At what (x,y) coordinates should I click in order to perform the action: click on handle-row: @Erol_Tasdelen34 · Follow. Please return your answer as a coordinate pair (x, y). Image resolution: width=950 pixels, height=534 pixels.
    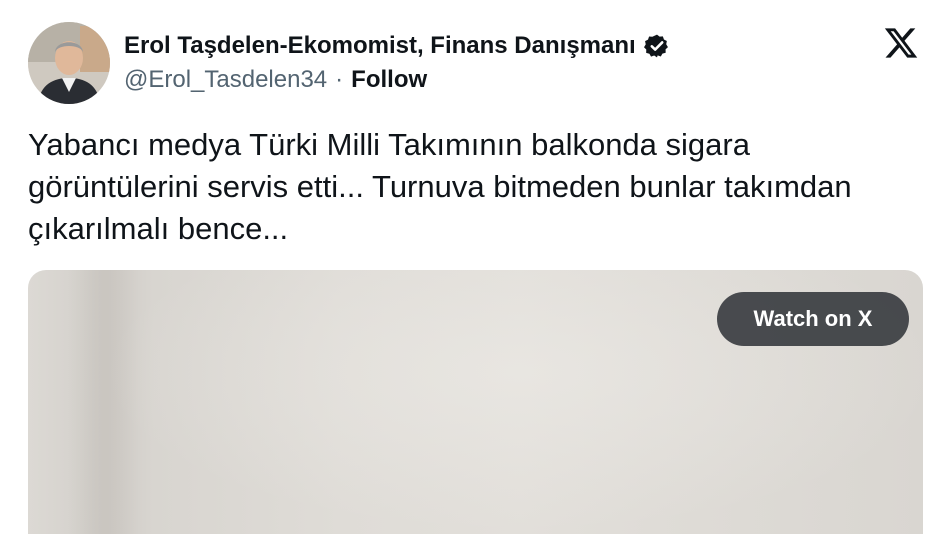
    Looking at the image, I should click on (275, 80).